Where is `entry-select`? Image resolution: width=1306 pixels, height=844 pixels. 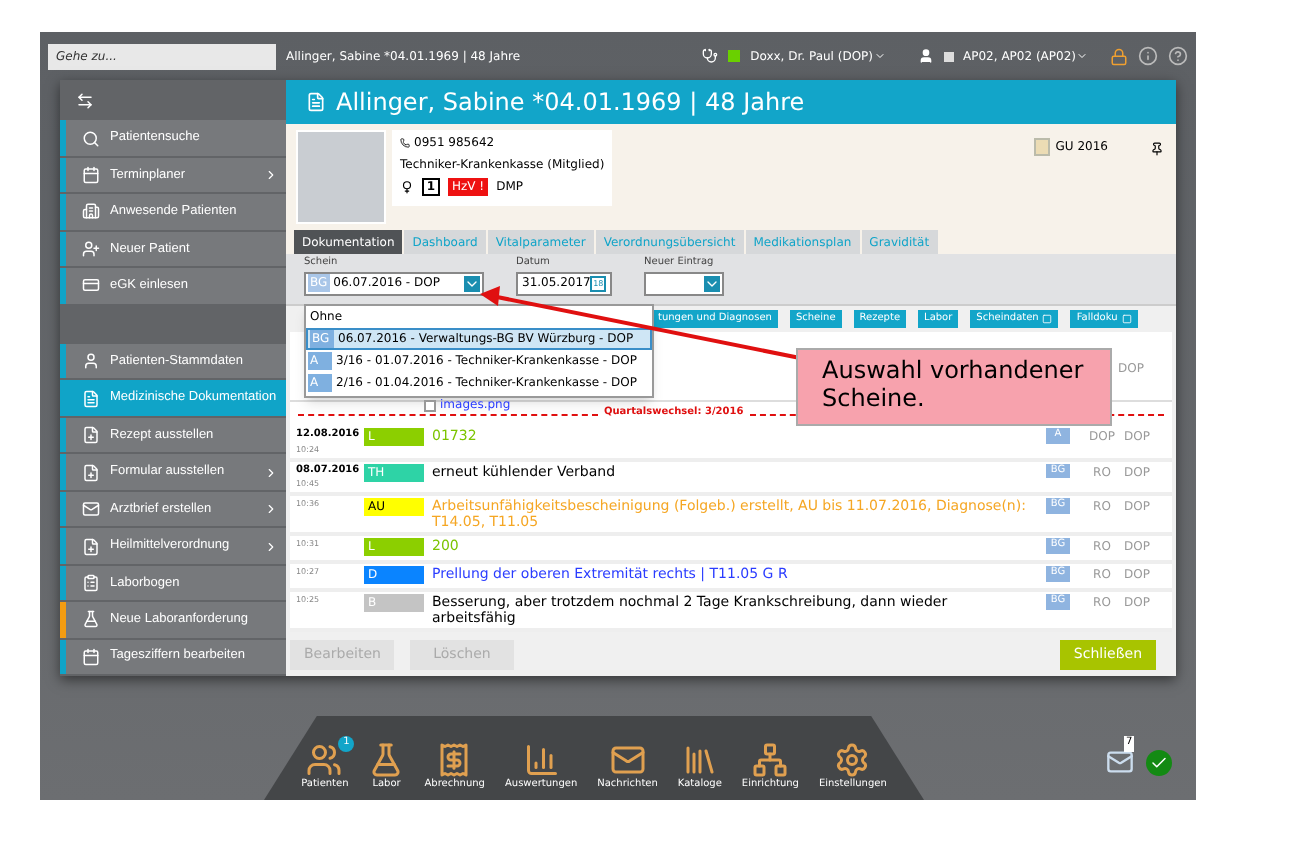 entry-select is located at coordinates (684, 283).